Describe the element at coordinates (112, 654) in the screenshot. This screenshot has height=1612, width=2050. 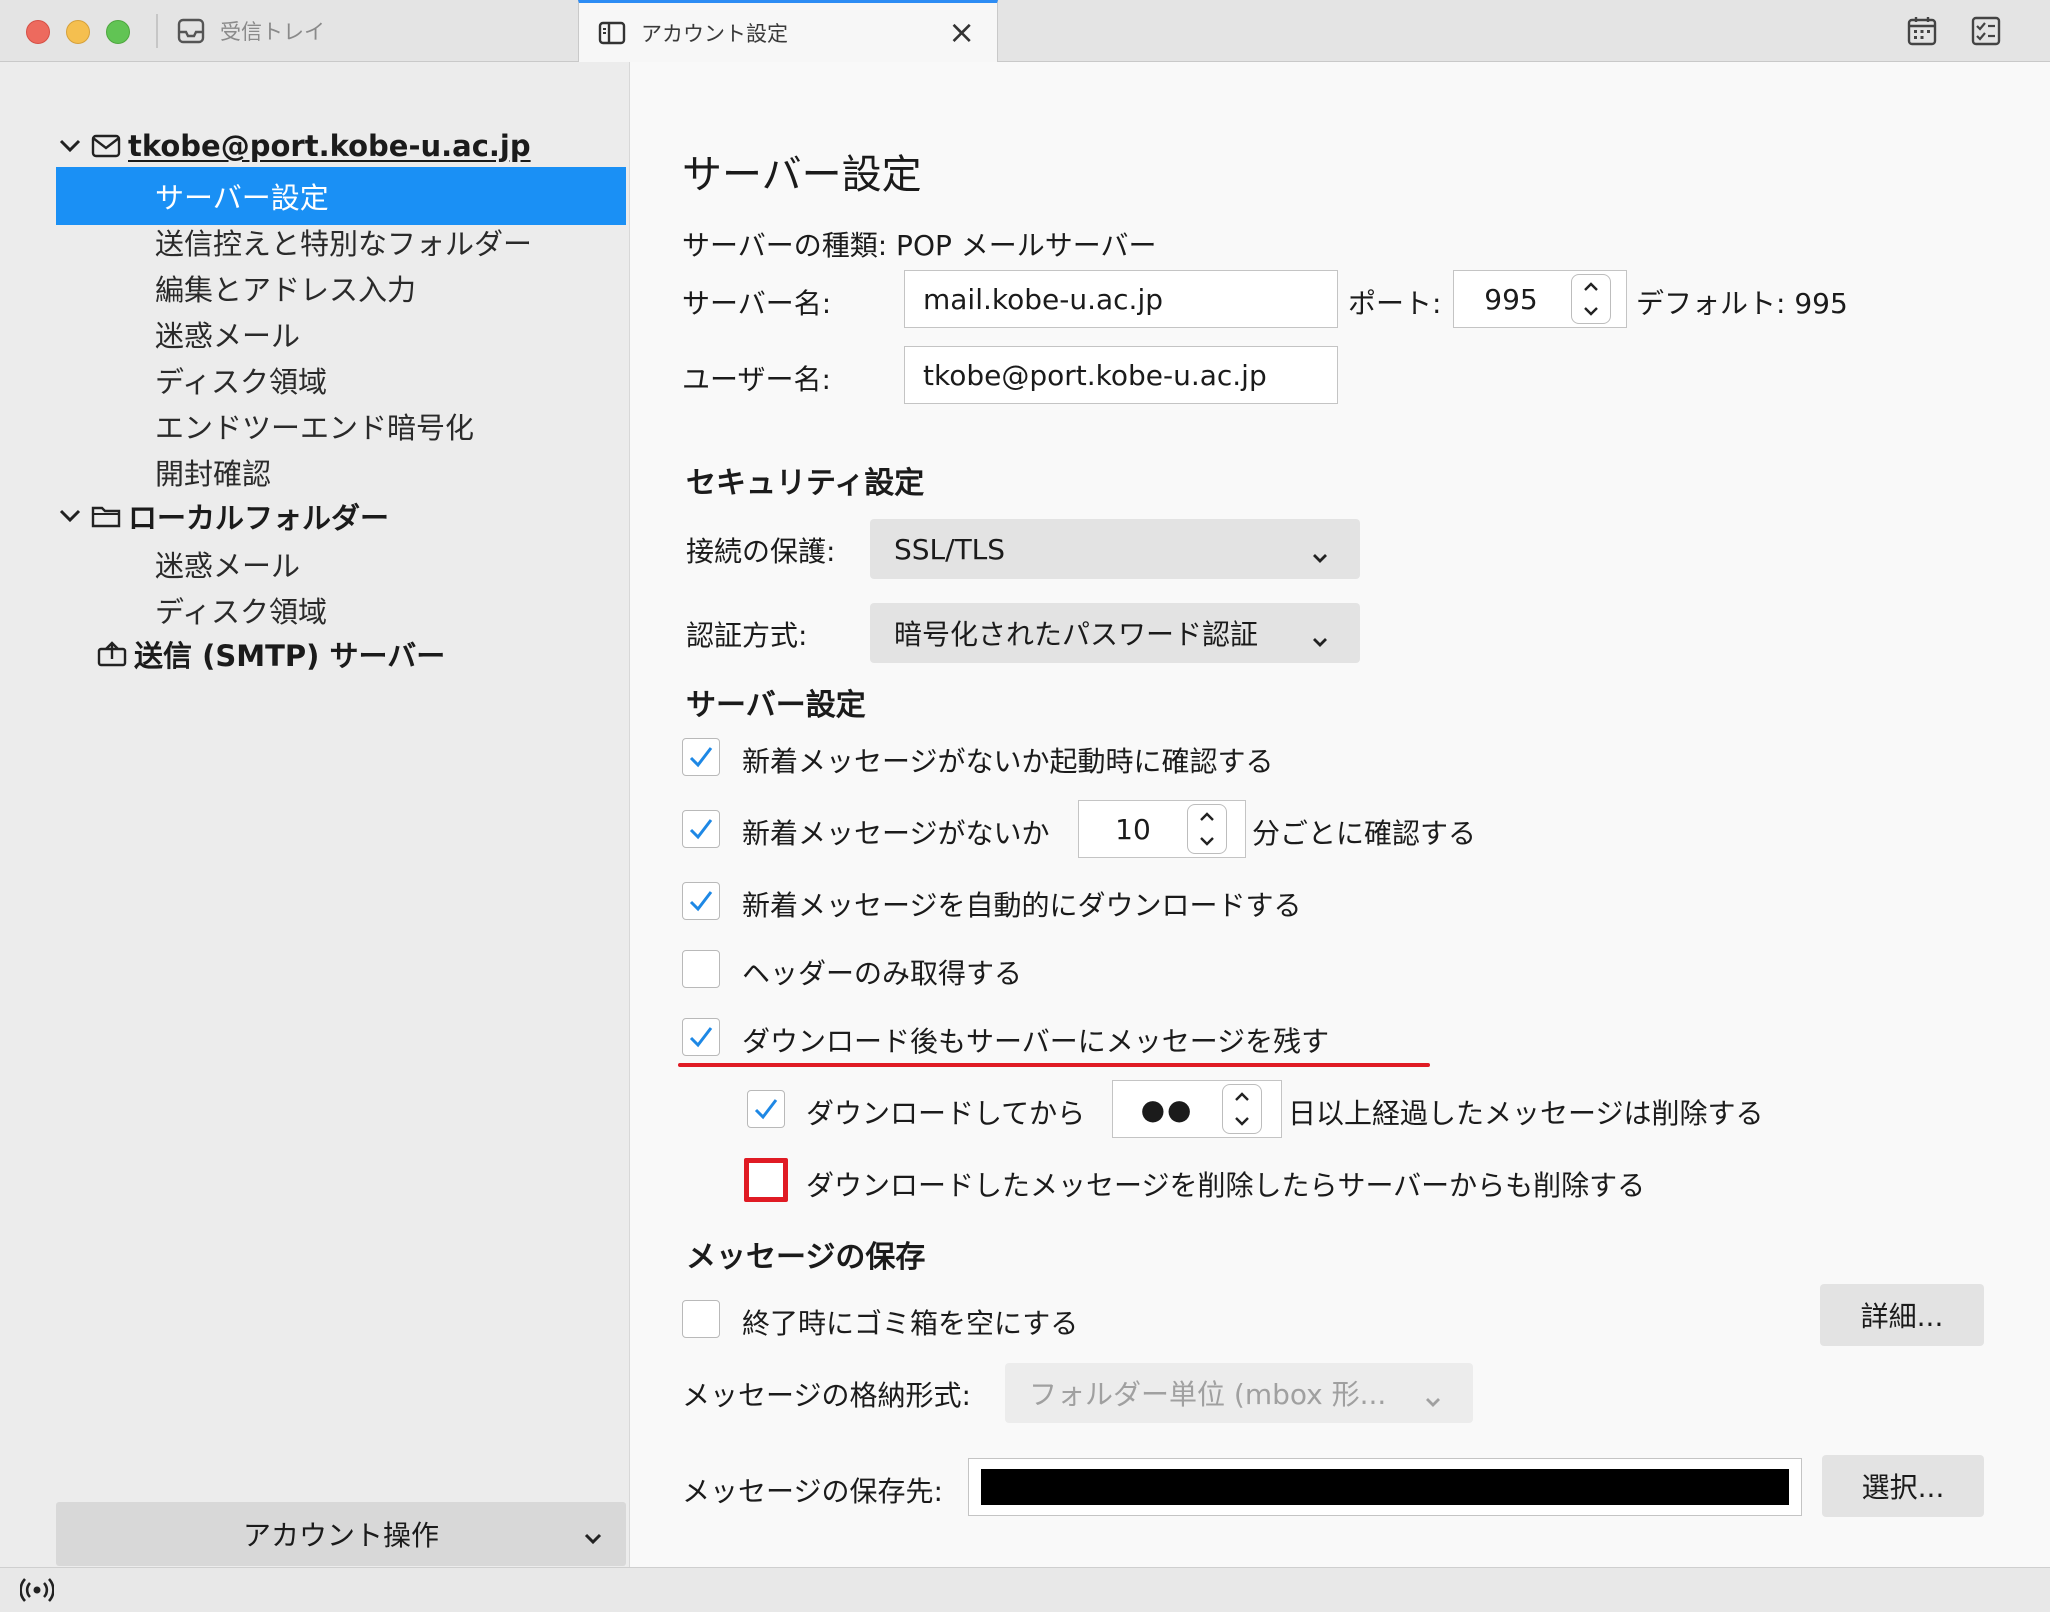
I see `outgoing-server-icon` at that location.